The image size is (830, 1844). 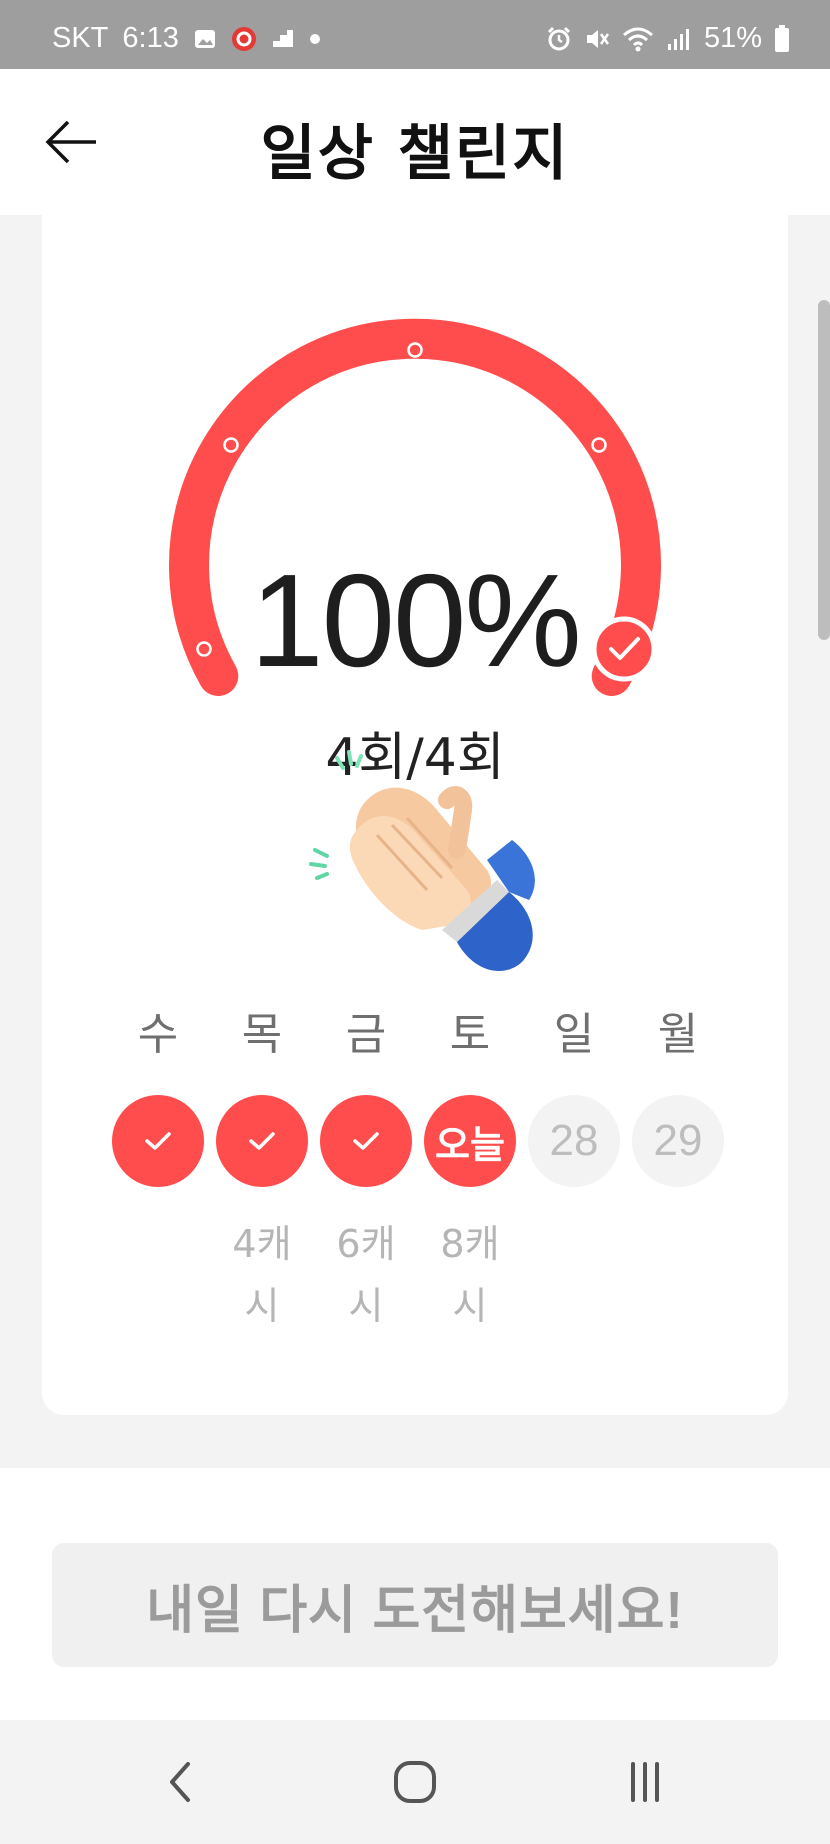 I want to click on gallery-icon, so click(x=204, y=38).